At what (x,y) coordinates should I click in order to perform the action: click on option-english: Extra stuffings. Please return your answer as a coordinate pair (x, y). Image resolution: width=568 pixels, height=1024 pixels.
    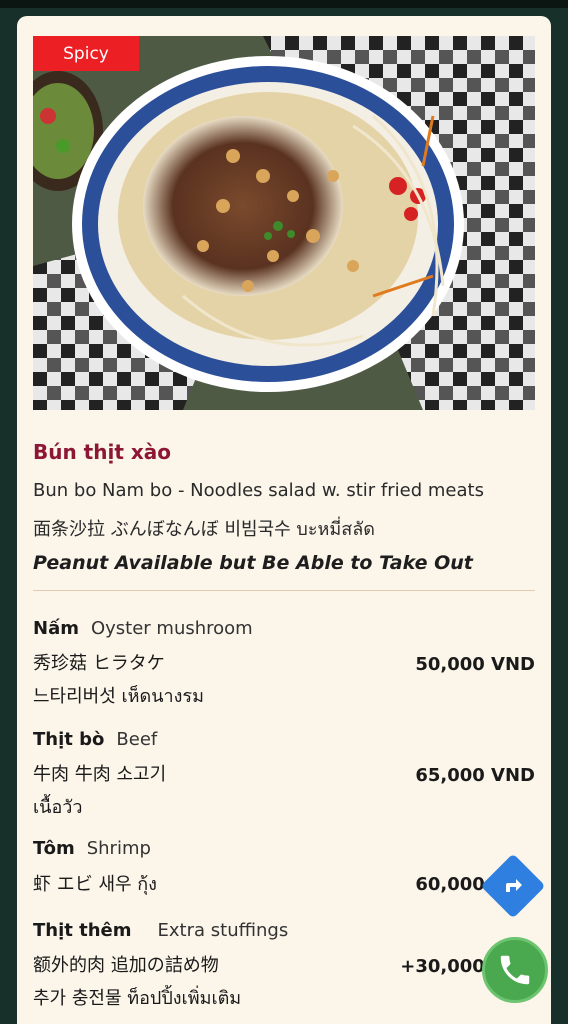
    Looking at the image, I should click on (223, 930).